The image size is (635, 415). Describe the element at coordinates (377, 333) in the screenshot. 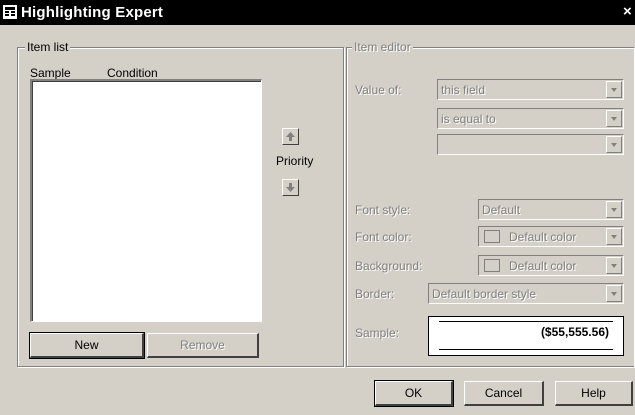

I see `sample-label: Sample:` at that location.